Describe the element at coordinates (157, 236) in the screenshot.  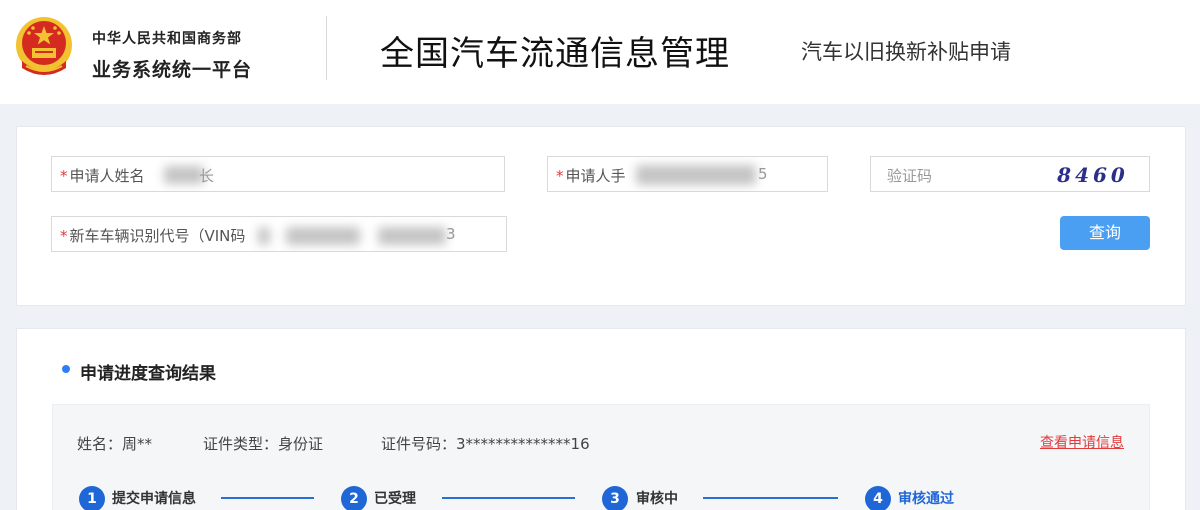
I see `vin-label: 新车车辆识别代号（VIN码` at that location.